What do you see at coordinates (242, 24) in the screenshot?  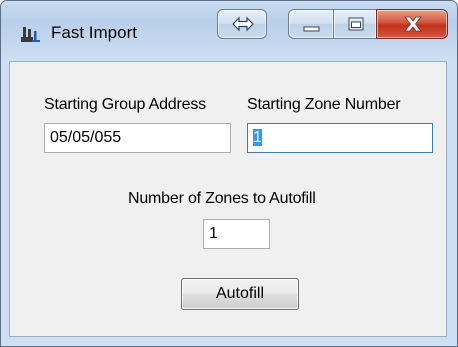 I see `swap-button` at bounding box center [242, 24].